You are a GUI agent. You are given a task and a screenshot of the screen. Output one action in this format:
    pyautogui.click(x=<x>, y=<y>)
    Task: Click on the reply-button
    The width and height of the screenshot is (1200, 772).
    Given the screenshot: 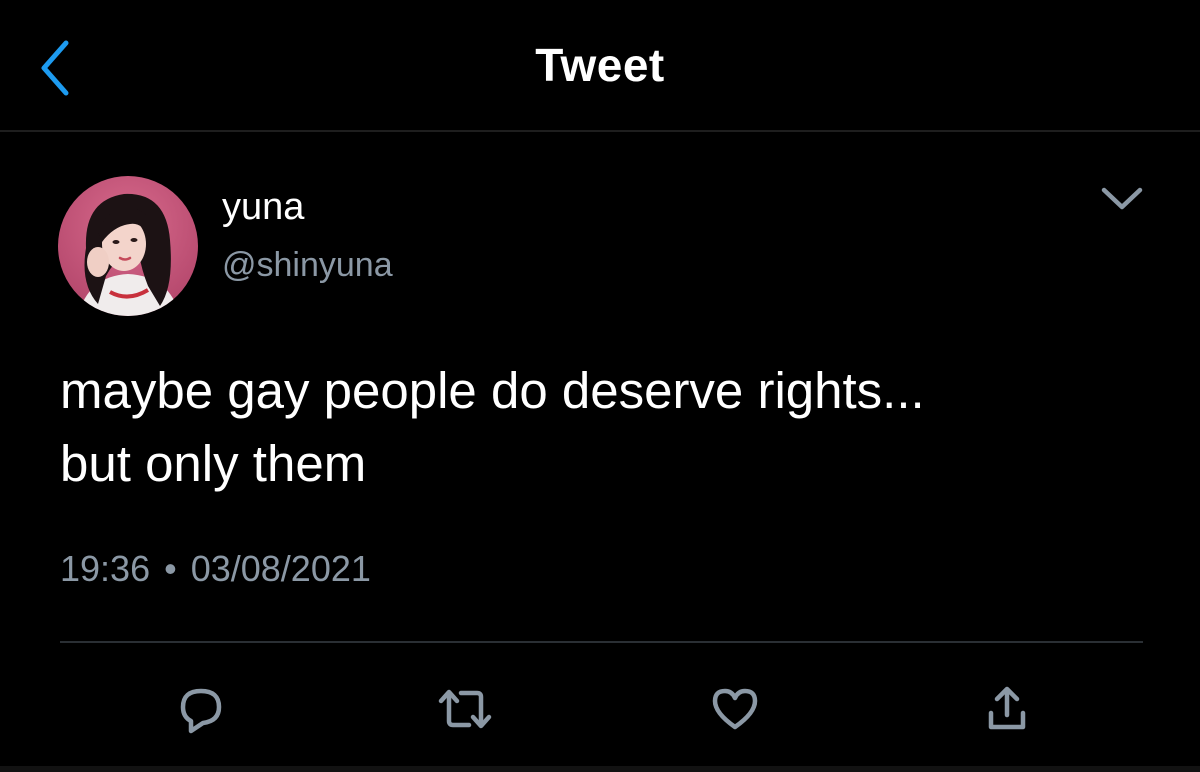 What is the action you would take?
    pyautogui.click(x=201, y=709)
    